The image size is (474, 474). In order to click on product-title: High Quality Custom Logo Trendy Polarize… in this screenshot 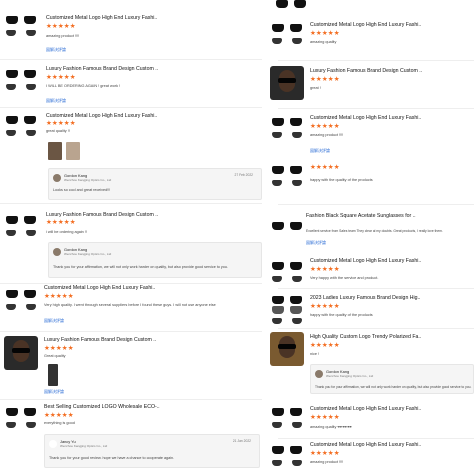, I will do `click(365, 337)`.